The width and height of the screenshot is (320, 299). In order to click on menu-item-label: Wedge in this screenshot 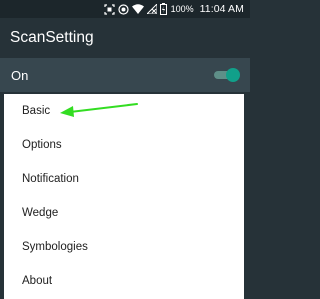, I will do `click(40, 213)`.